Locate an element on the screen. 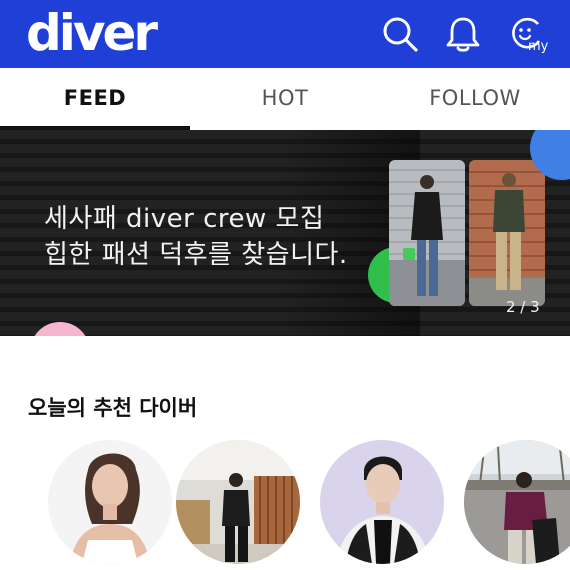 Image resolution: width=570 pixels, height=570 pixels. feed-tabs: FEED HOT FOLLOW is located at coordinates (285, 99).